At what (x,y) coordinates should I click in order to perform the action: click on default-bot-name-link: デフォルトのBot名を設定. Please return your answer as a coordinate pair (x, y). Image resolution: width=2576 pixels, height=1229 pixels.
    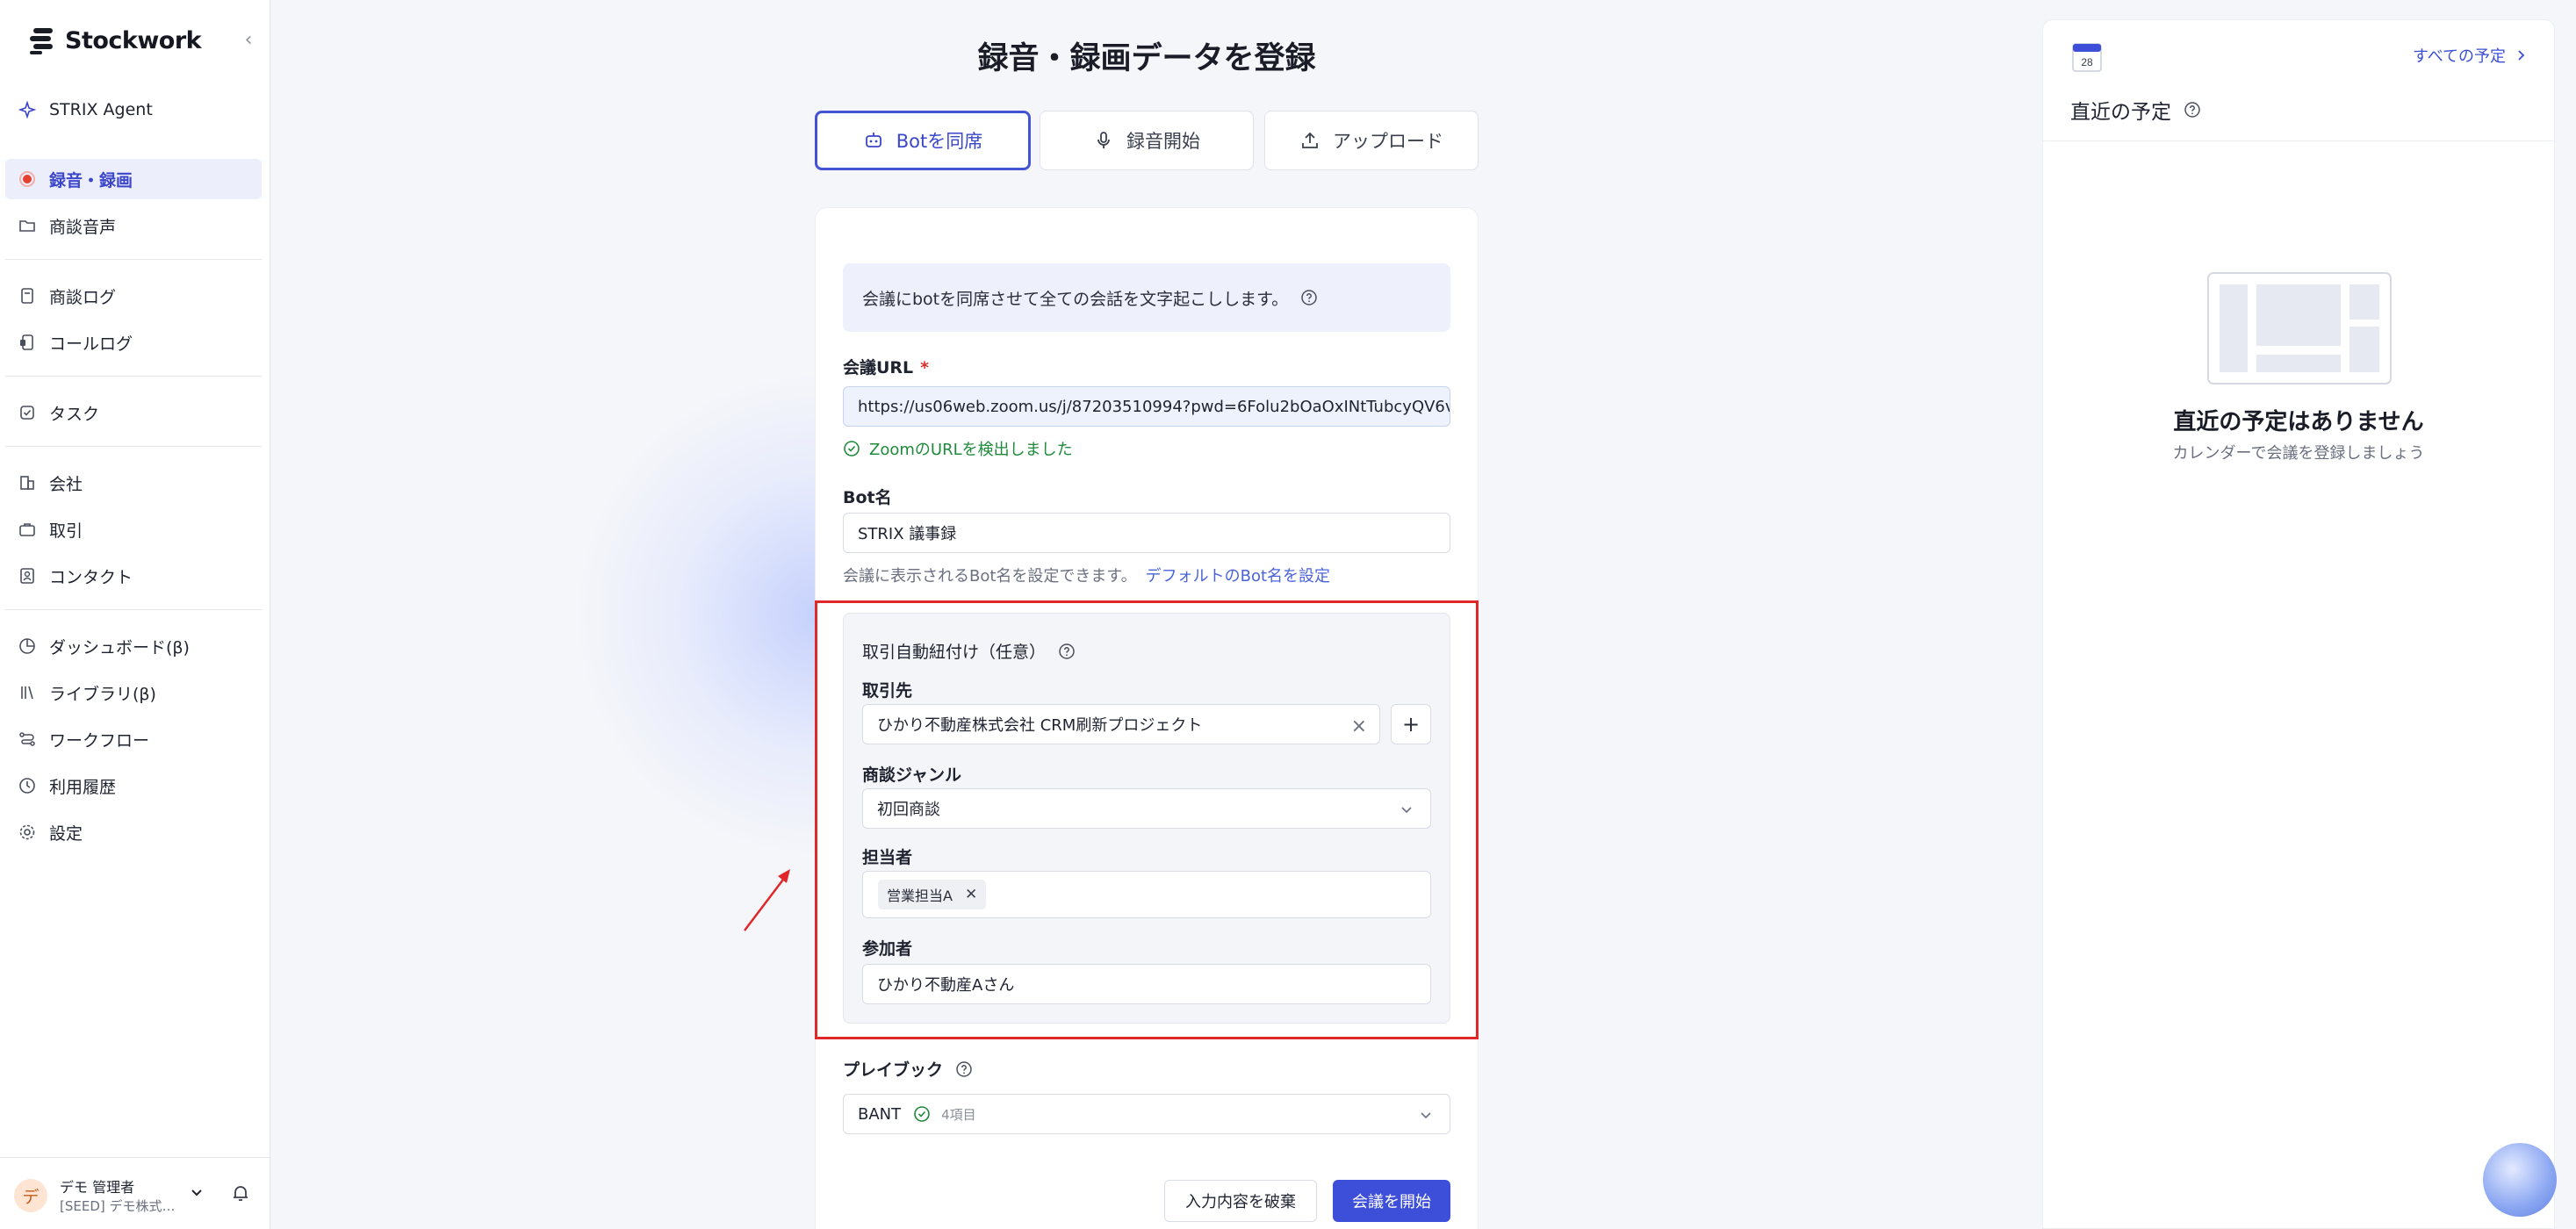
    Looking at the image, I should click on (1238, 577).